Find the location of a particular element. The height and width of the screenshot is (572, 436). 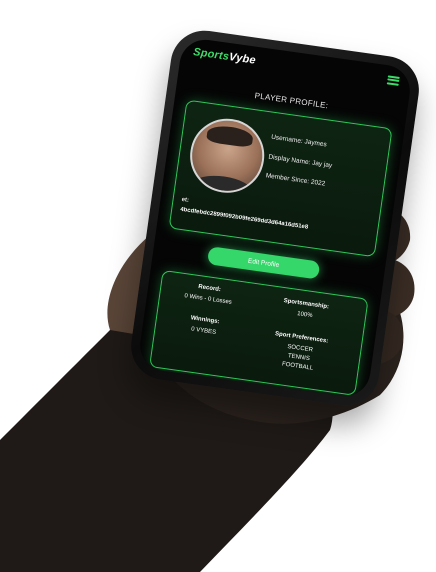

edit-profile-button: Edit Profile is located at coordinates (263, 263).